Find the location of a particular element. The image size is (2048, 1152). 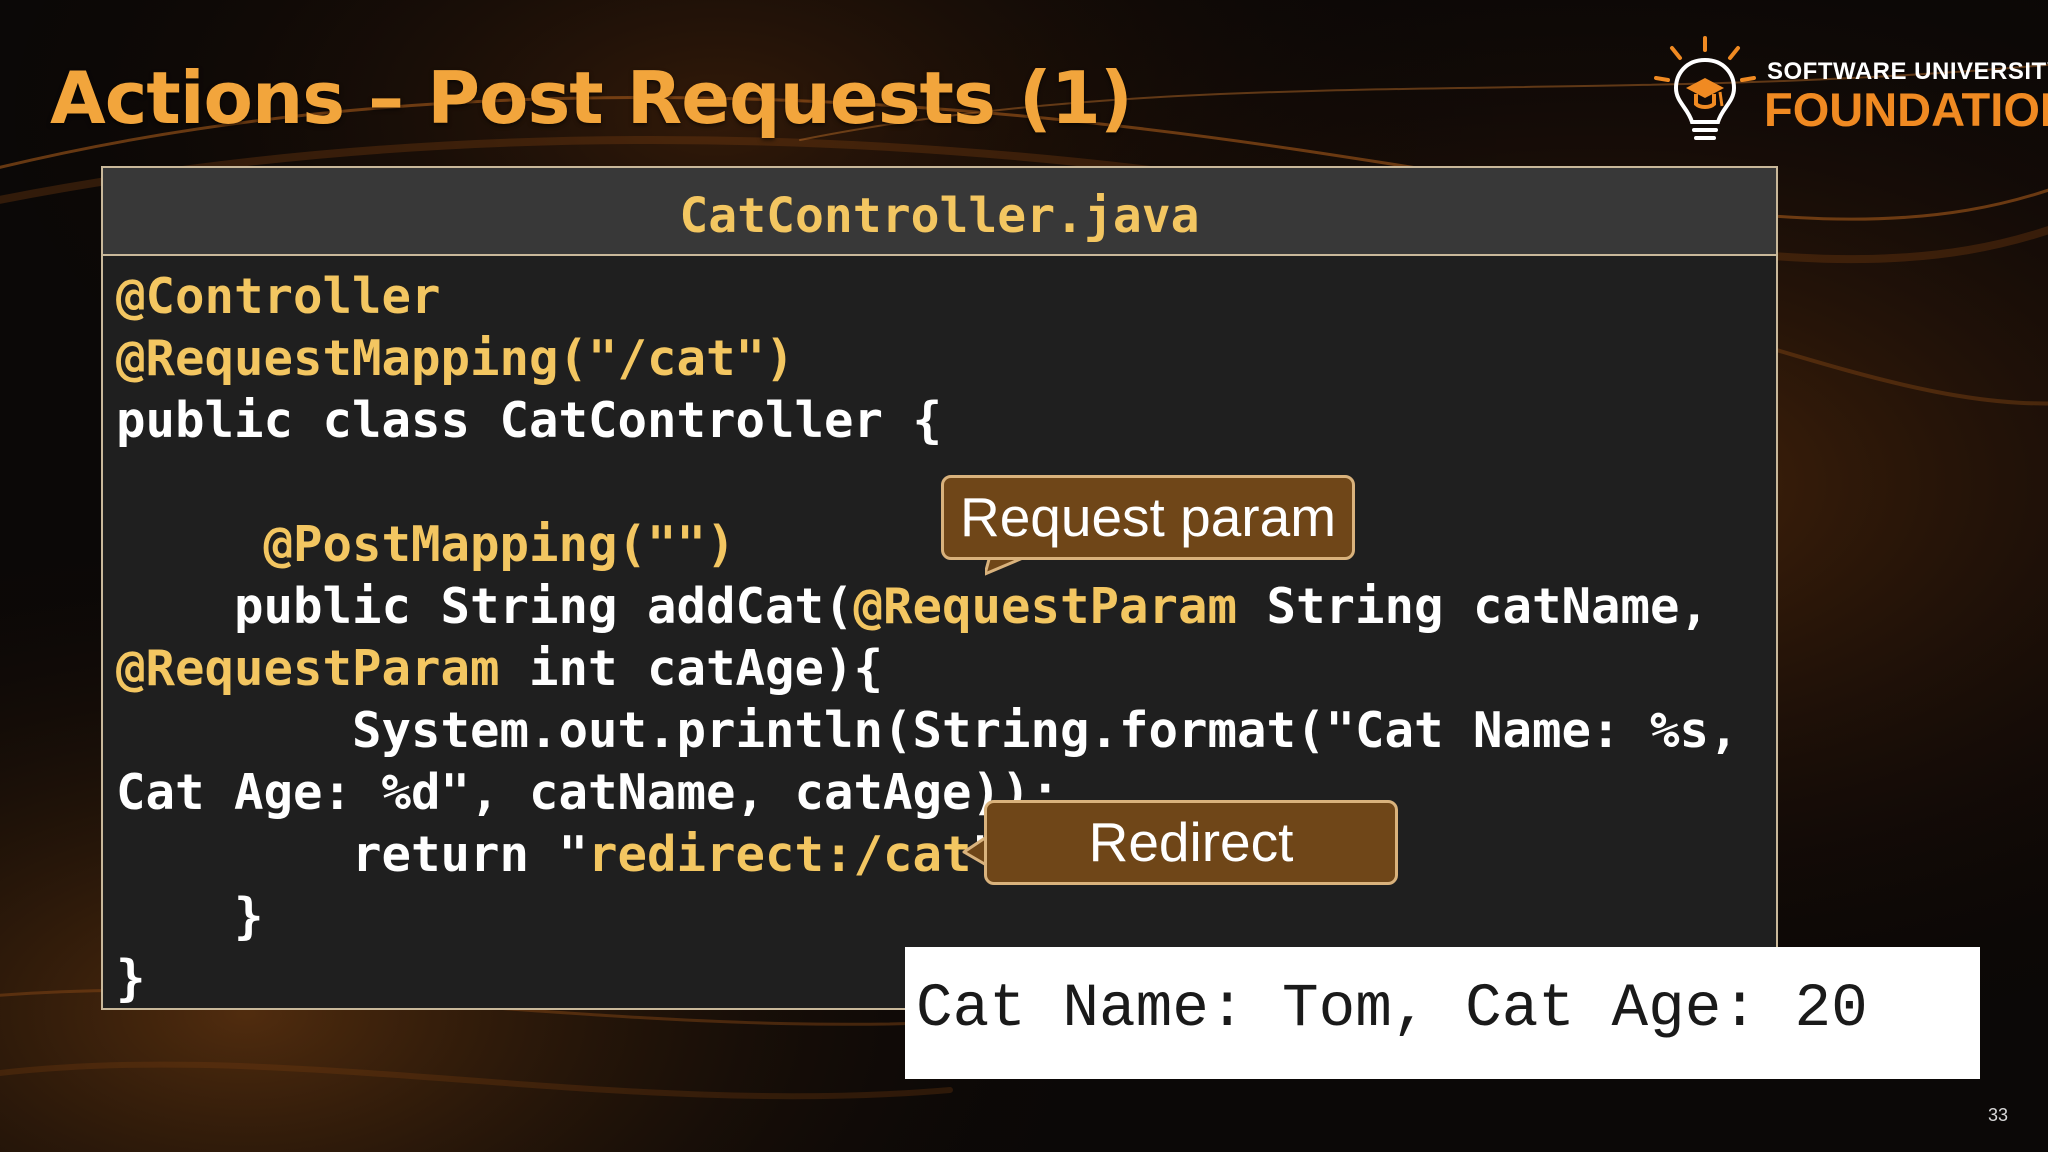

console-output: Cat Name: Tom, Cat Age: 20 is located at coordinates (1442, 1013).